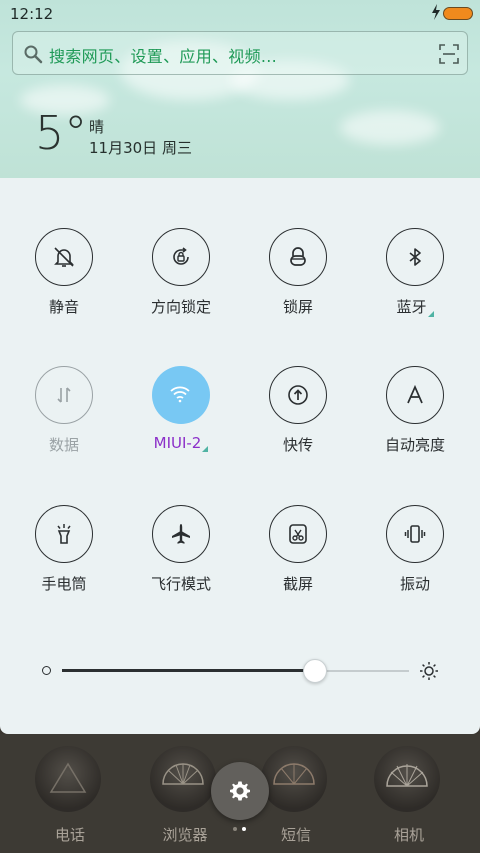 The width and height of the screenshot is (480, 853). What do you see at coordinates (180, 584) in the screenshot?
I see `toggle-label: 飞行模式` at bounding box center [180, 584].